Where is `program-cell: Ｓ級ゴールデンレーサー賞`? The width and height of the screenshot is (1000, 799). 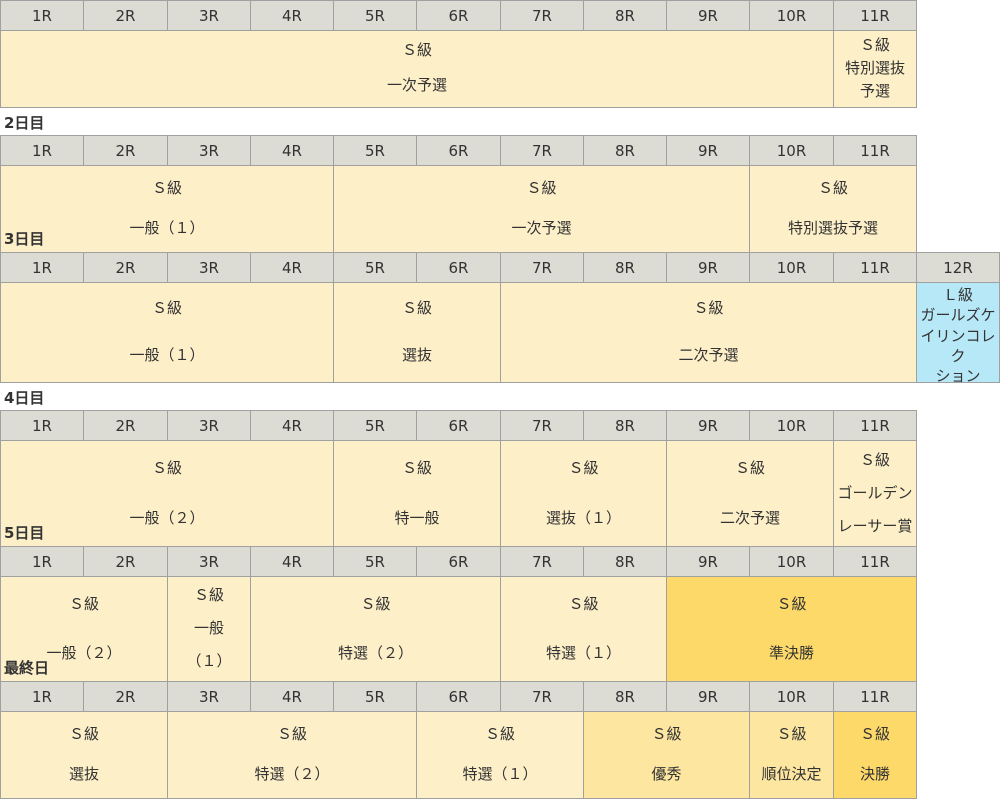
program-cell: Ｓ級ゴールデンレーサー賞 is located at coordinates (875, 494).